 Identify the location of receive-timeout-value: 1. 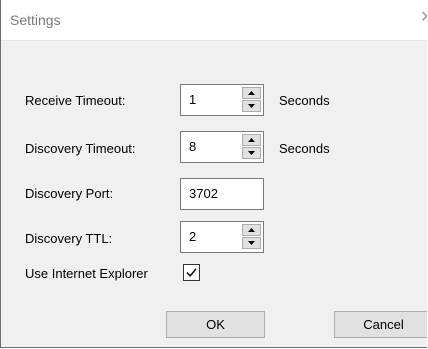
(192, 99).